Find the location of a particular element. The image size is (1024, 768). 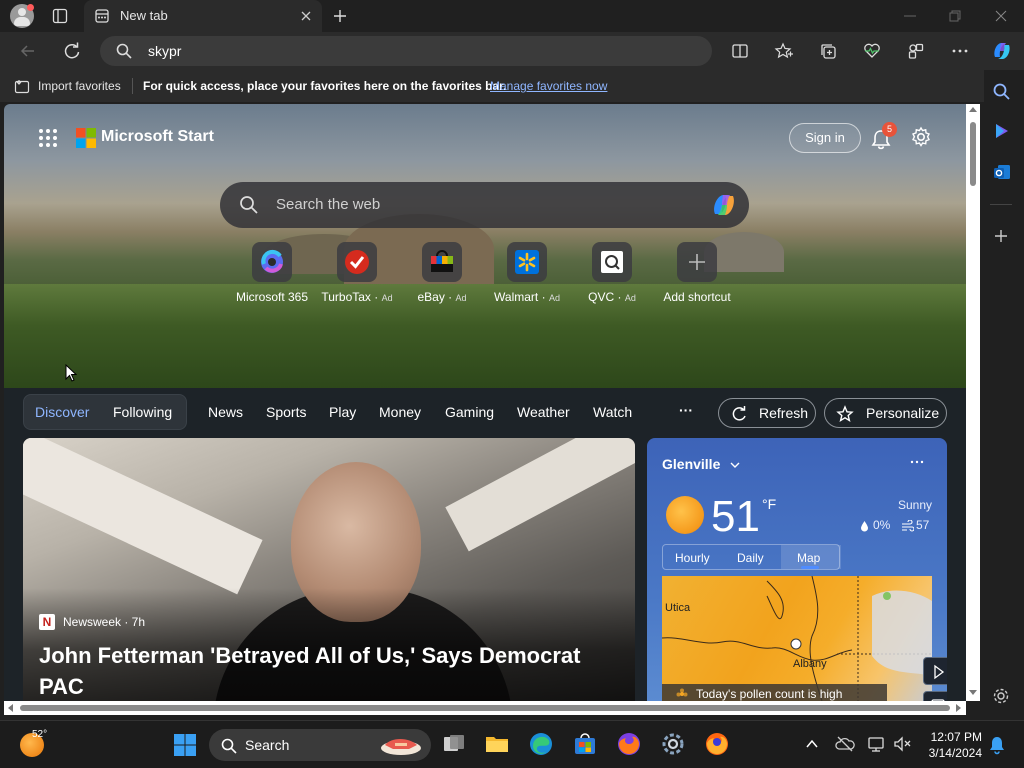

microsoft-logo-icon is located at coordinates (86, 138).